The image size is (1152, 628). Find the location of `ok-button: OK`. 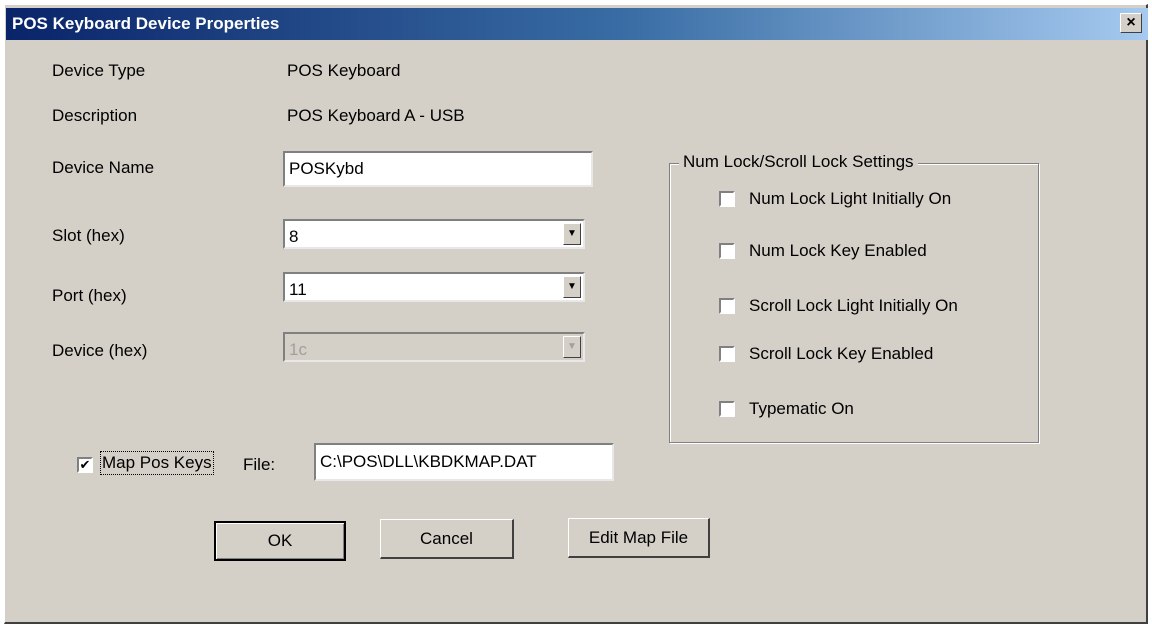

ok-button: OK is located at coordinates (280, 541).